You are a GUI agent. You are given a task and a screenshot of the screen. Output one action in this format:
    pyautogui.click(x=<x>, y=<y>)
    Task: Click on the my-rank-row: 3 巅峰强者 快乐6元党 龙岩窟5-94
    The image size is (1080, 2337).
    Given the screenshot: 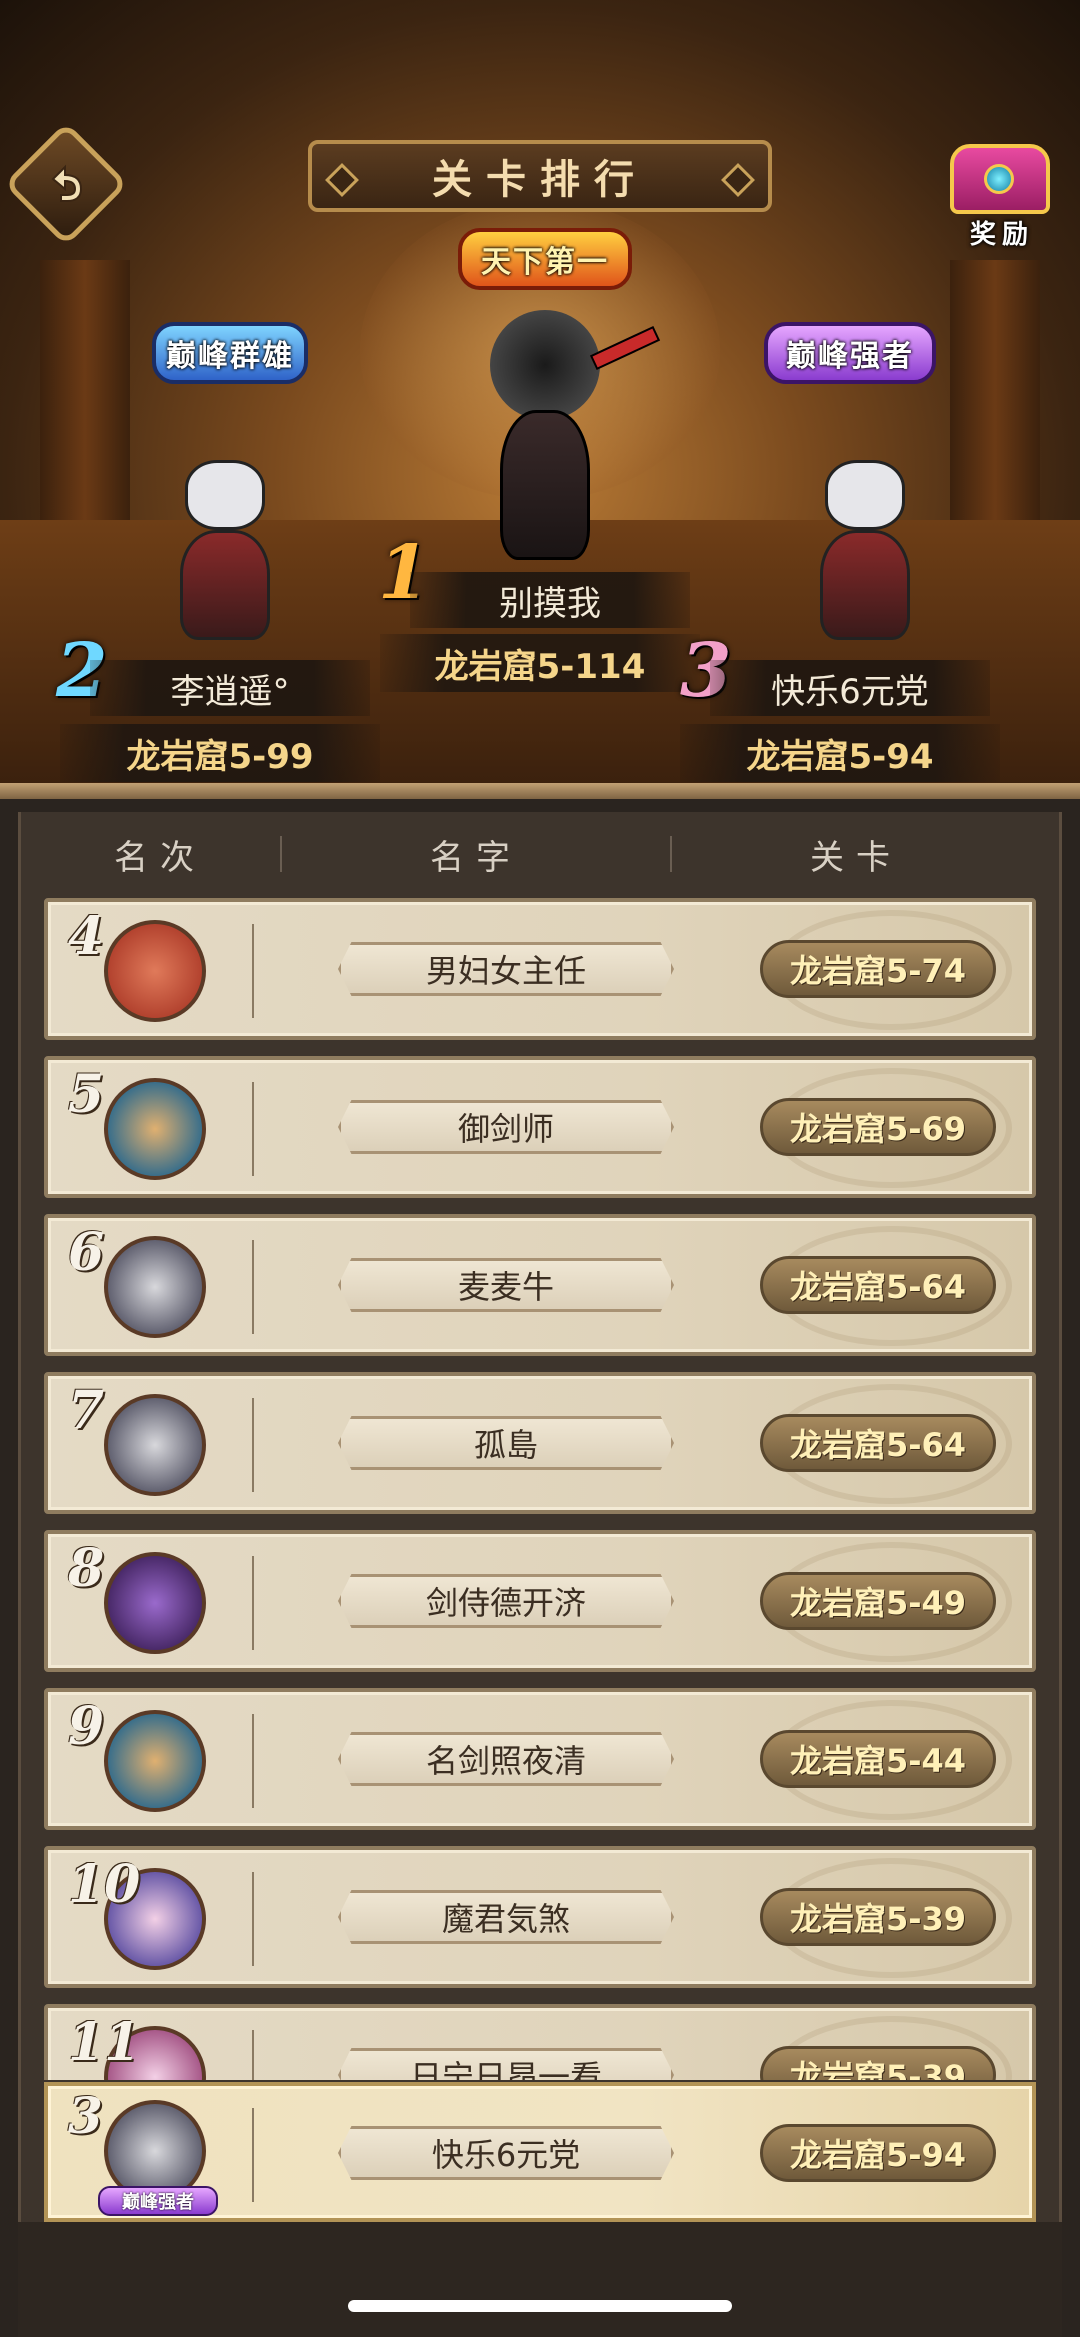 What is the action you would take?
    pyautogui.click(x=540, y=2152)
    